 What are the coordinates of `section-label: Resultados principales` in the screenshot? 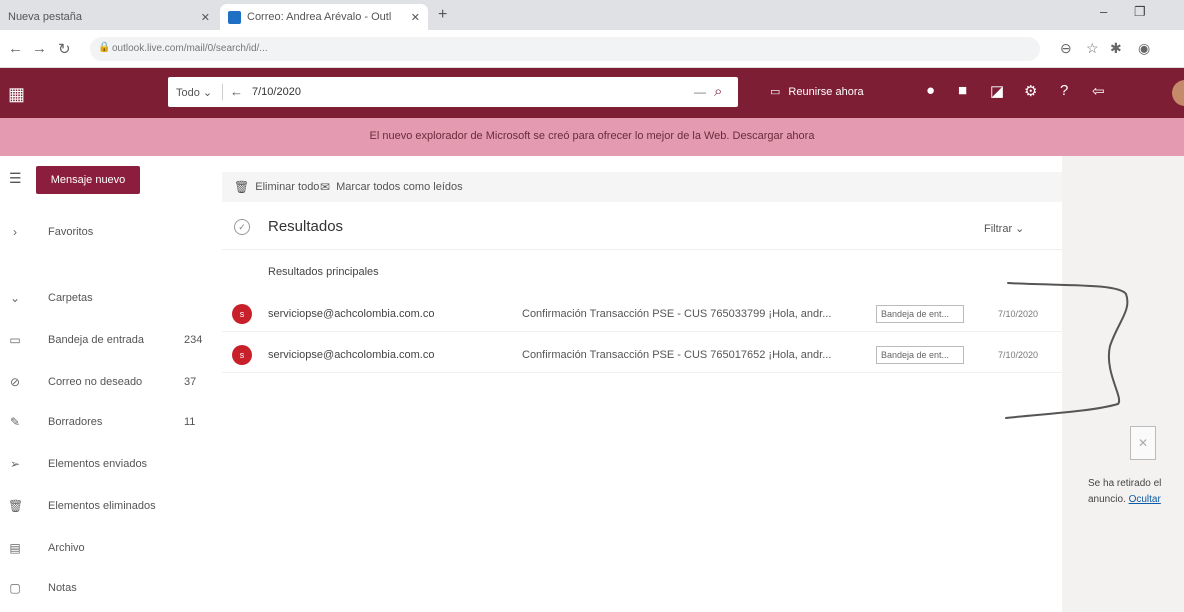 It's located at (323, 272).